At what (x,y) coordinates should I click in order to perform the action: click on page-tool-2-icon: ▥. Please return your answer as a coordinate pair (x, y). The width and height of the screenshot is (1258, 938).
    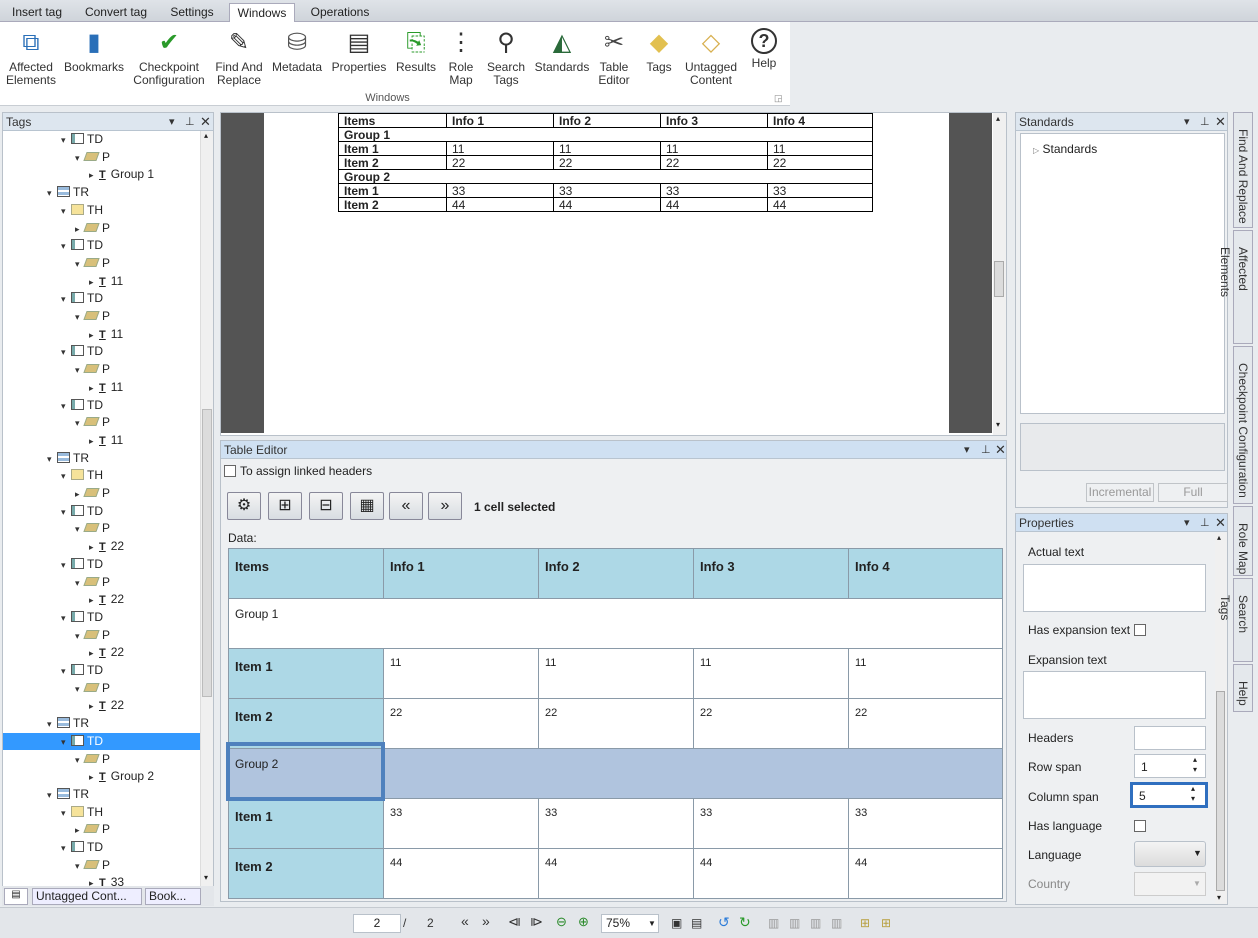
    Looking at the image, I should click on (794, 923).